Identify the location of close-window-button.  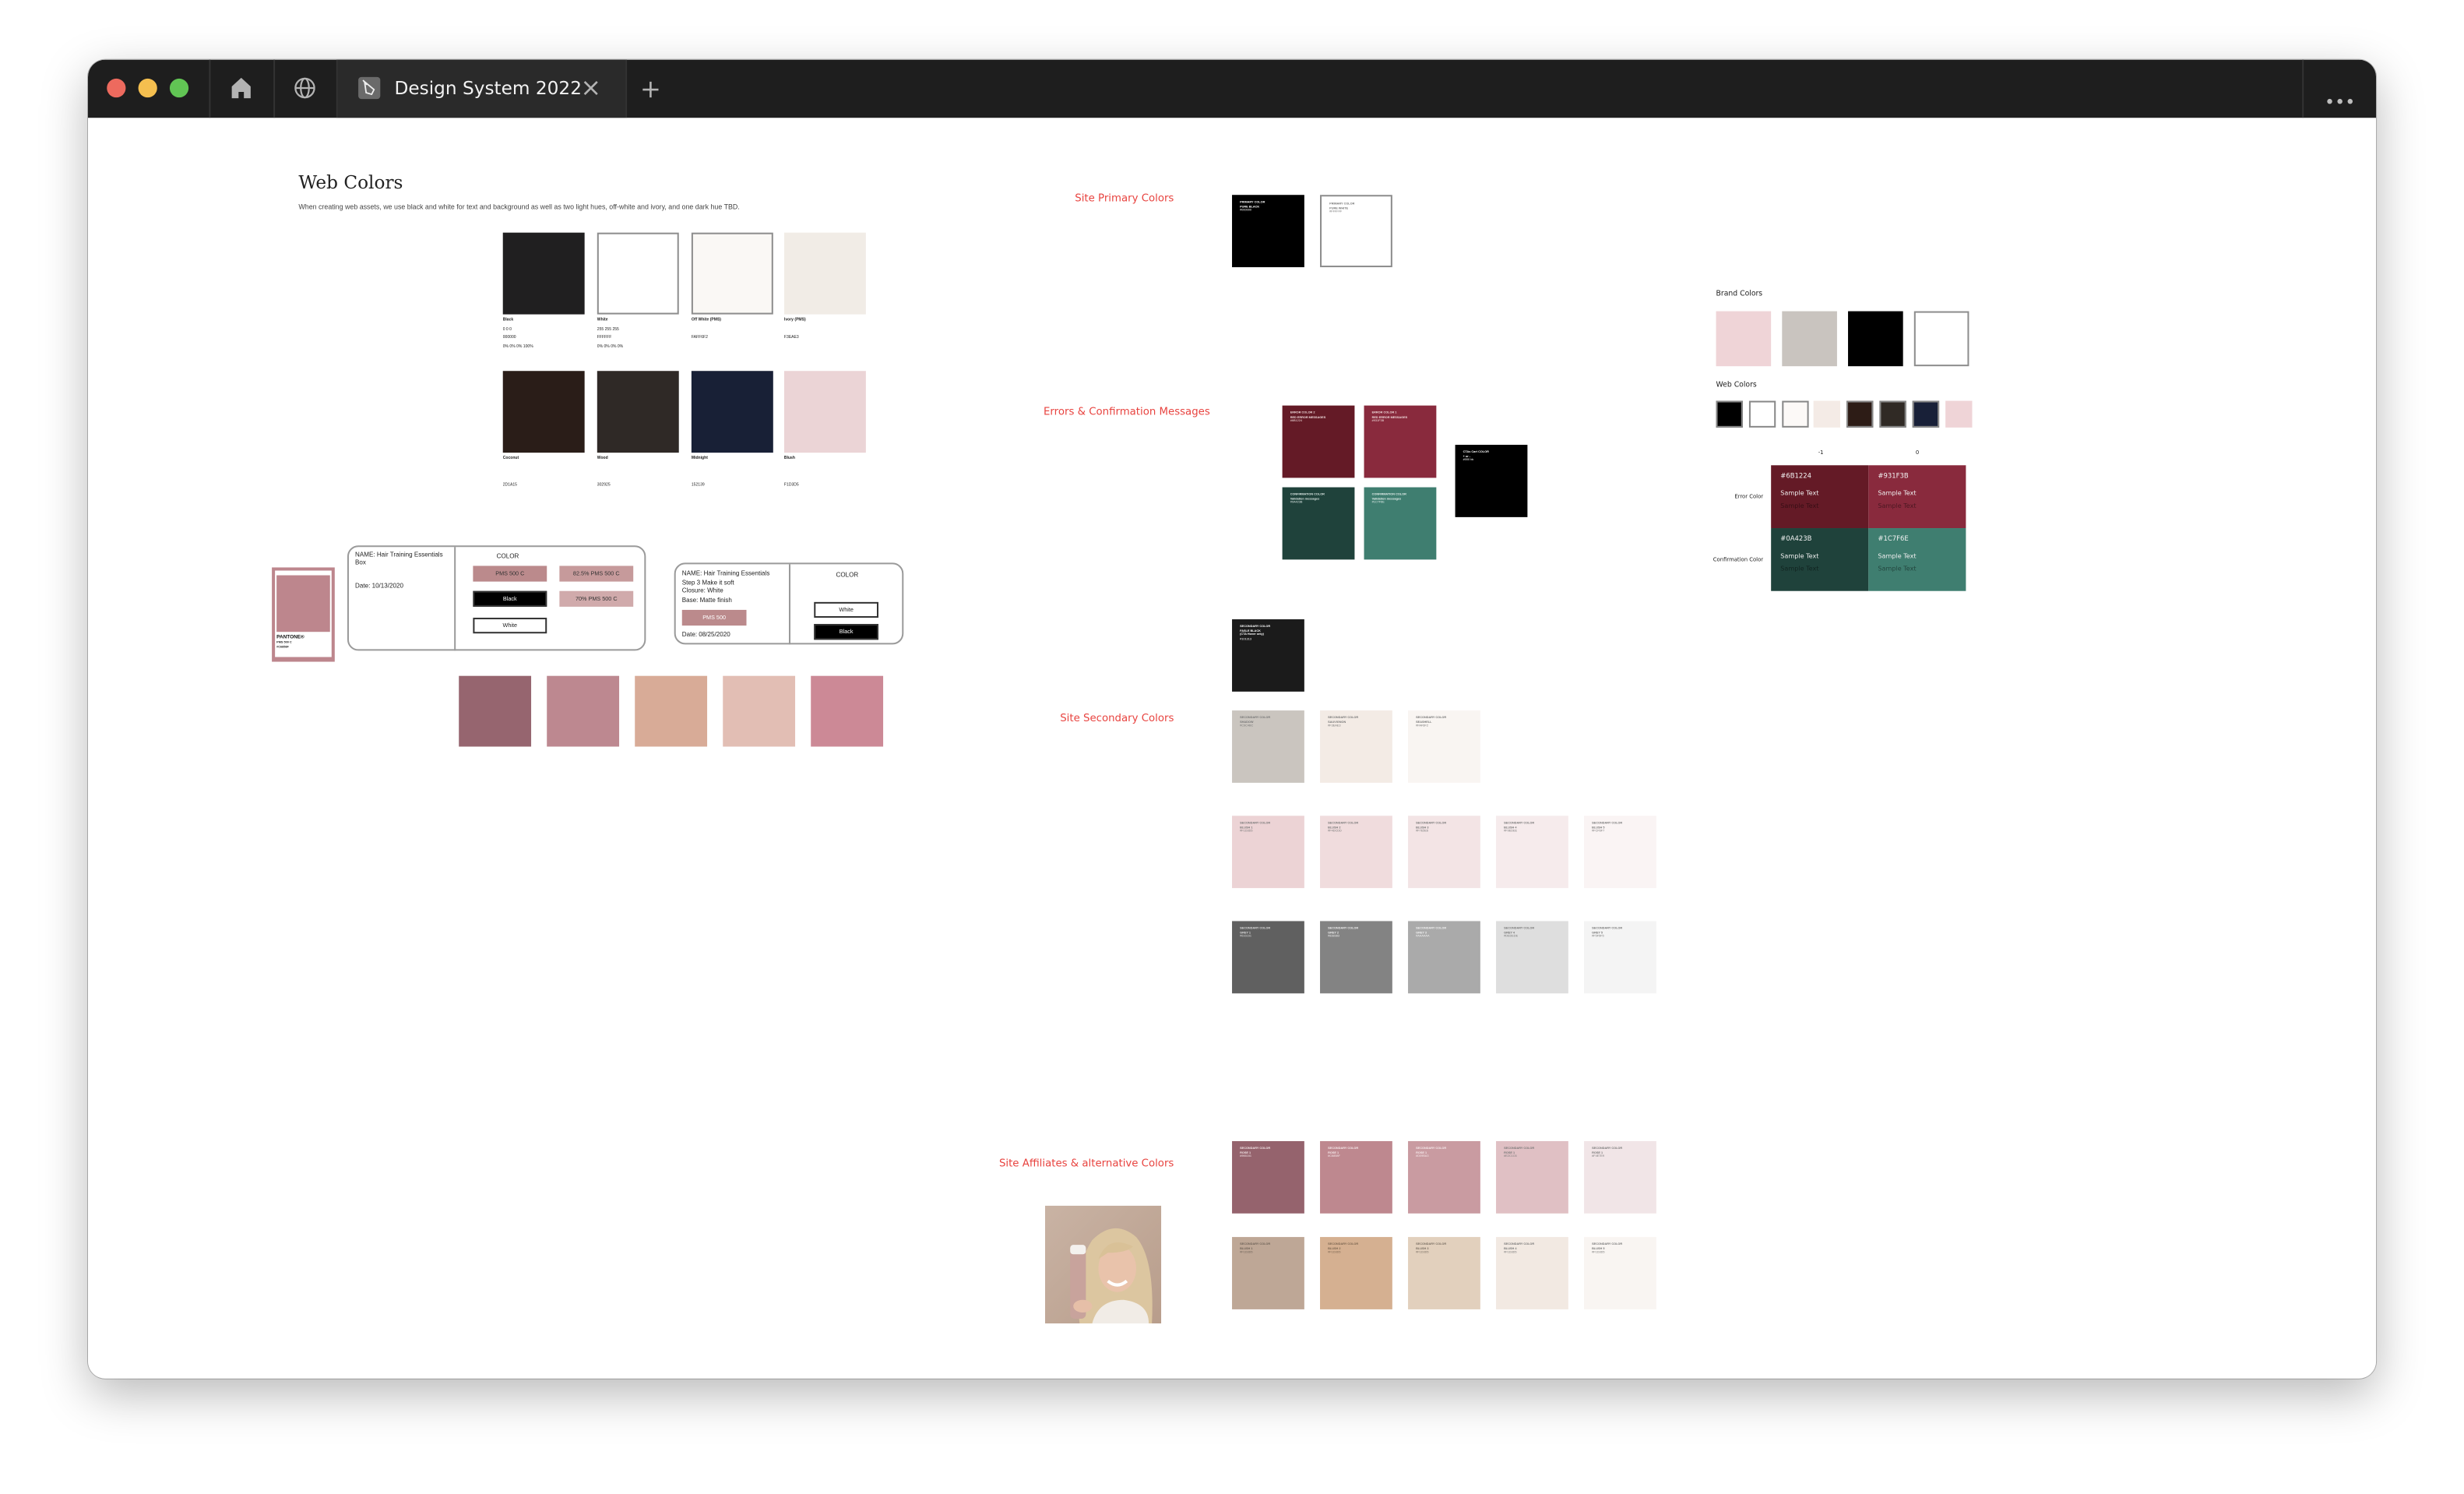
(116, 88).